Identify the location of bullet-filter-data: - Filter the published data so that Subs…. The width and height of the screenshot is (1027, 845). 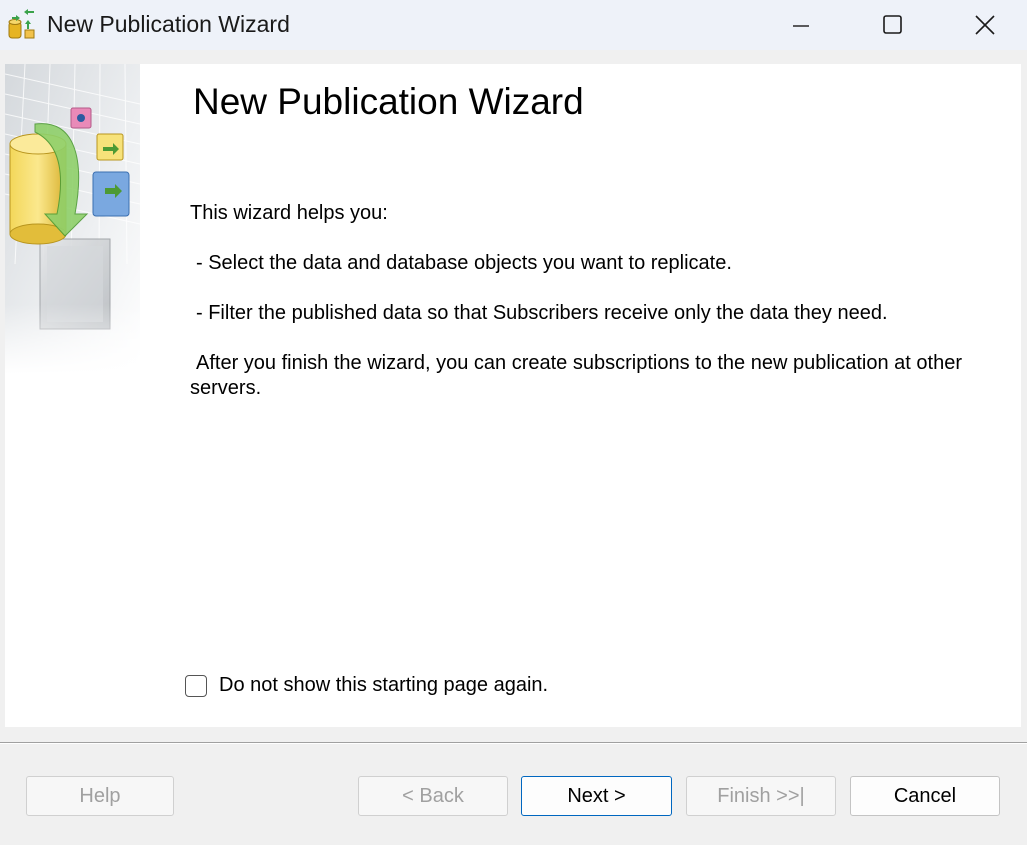
(542, 313).